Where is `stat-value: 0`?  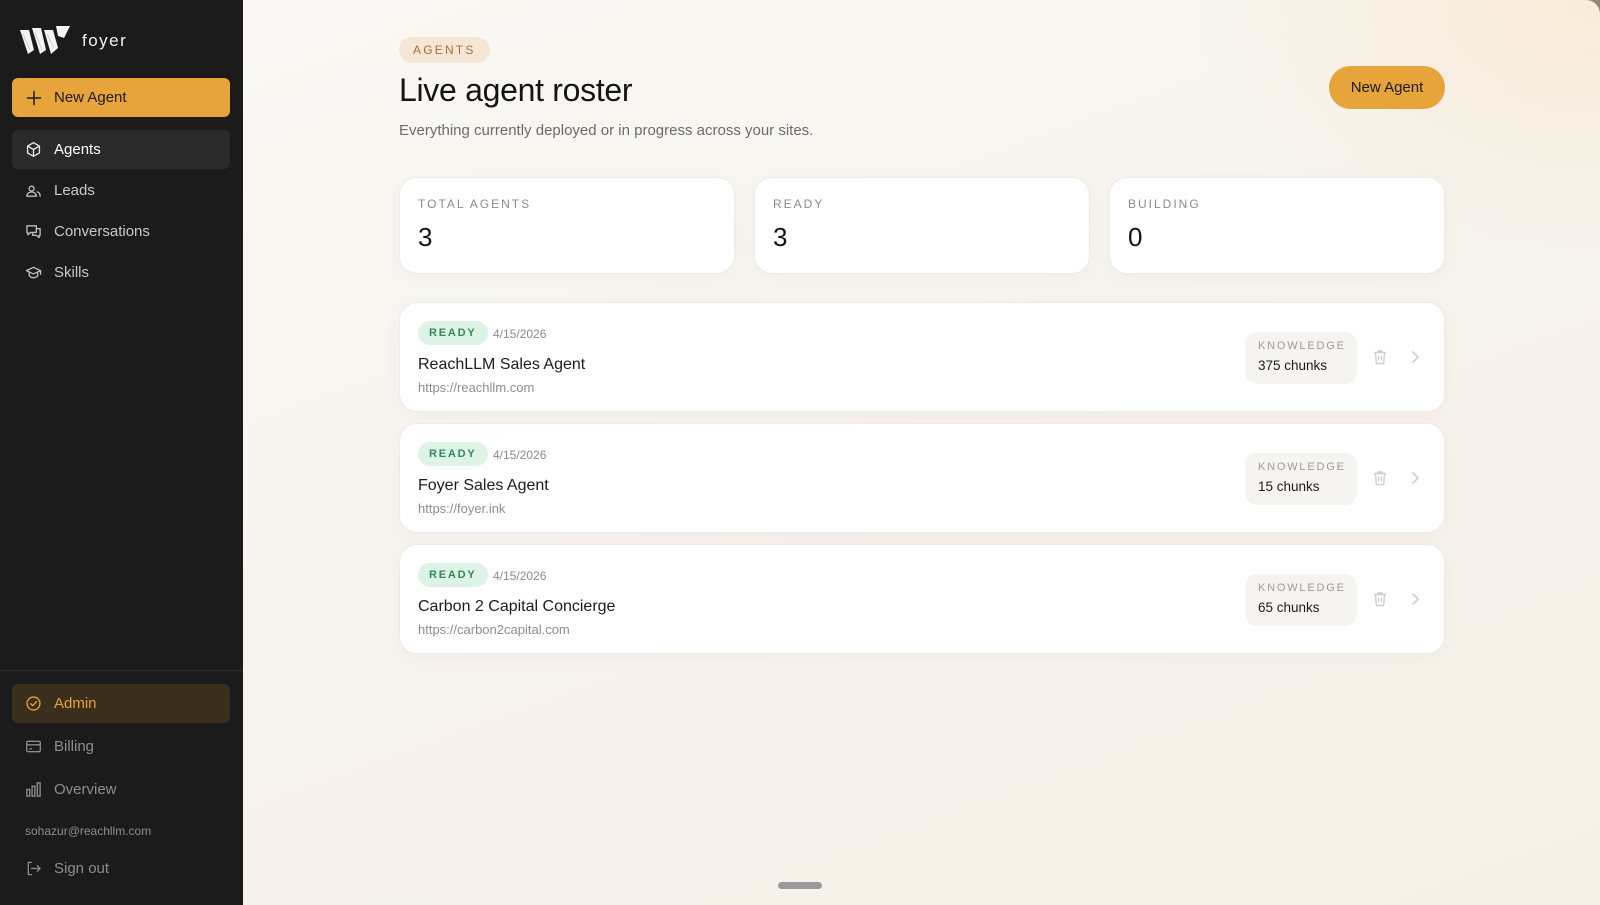
stat-value: 0 is located at coordinates (1135, 237).